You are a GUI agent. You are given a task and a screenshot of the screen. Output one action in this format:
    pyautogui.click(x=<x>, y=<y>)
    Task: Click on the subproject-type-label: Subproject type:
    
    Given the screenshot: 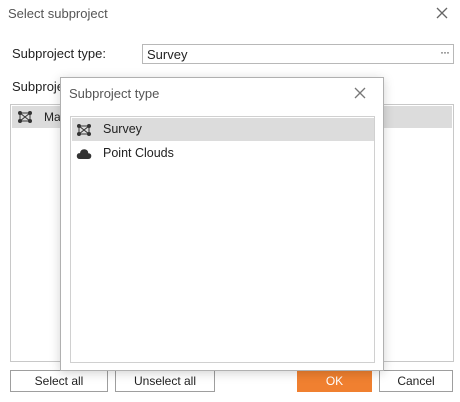 What is the action you would take?
    pyautogui.click(x=59, y=53)
    